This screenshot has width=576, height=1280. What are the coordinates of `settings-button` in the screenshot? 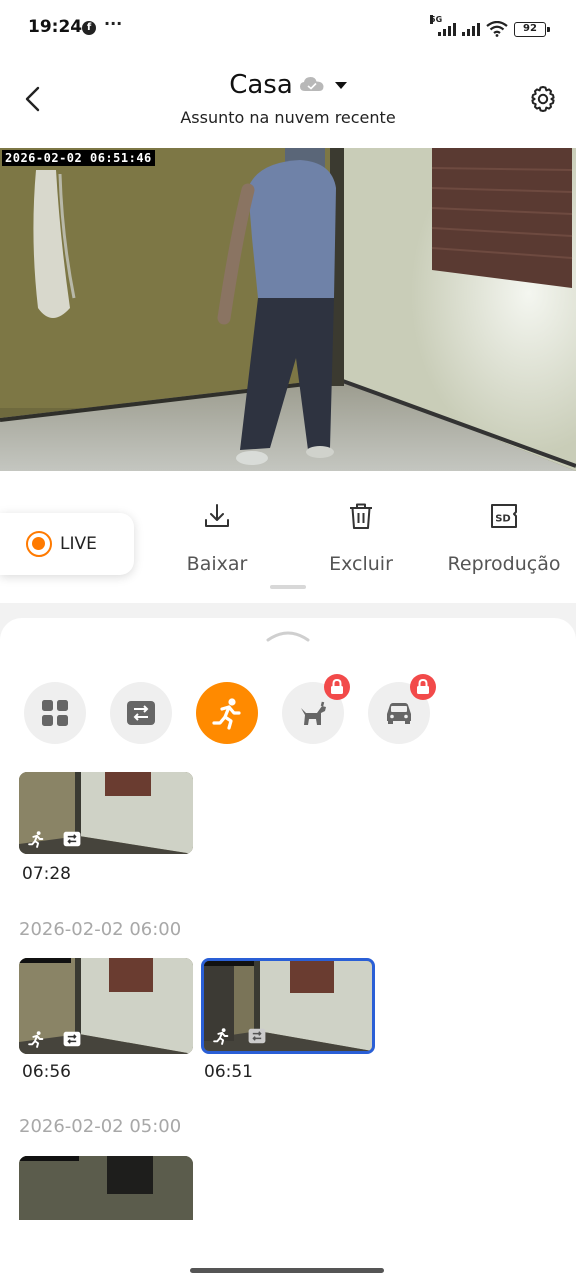 It's located at (543, 99).